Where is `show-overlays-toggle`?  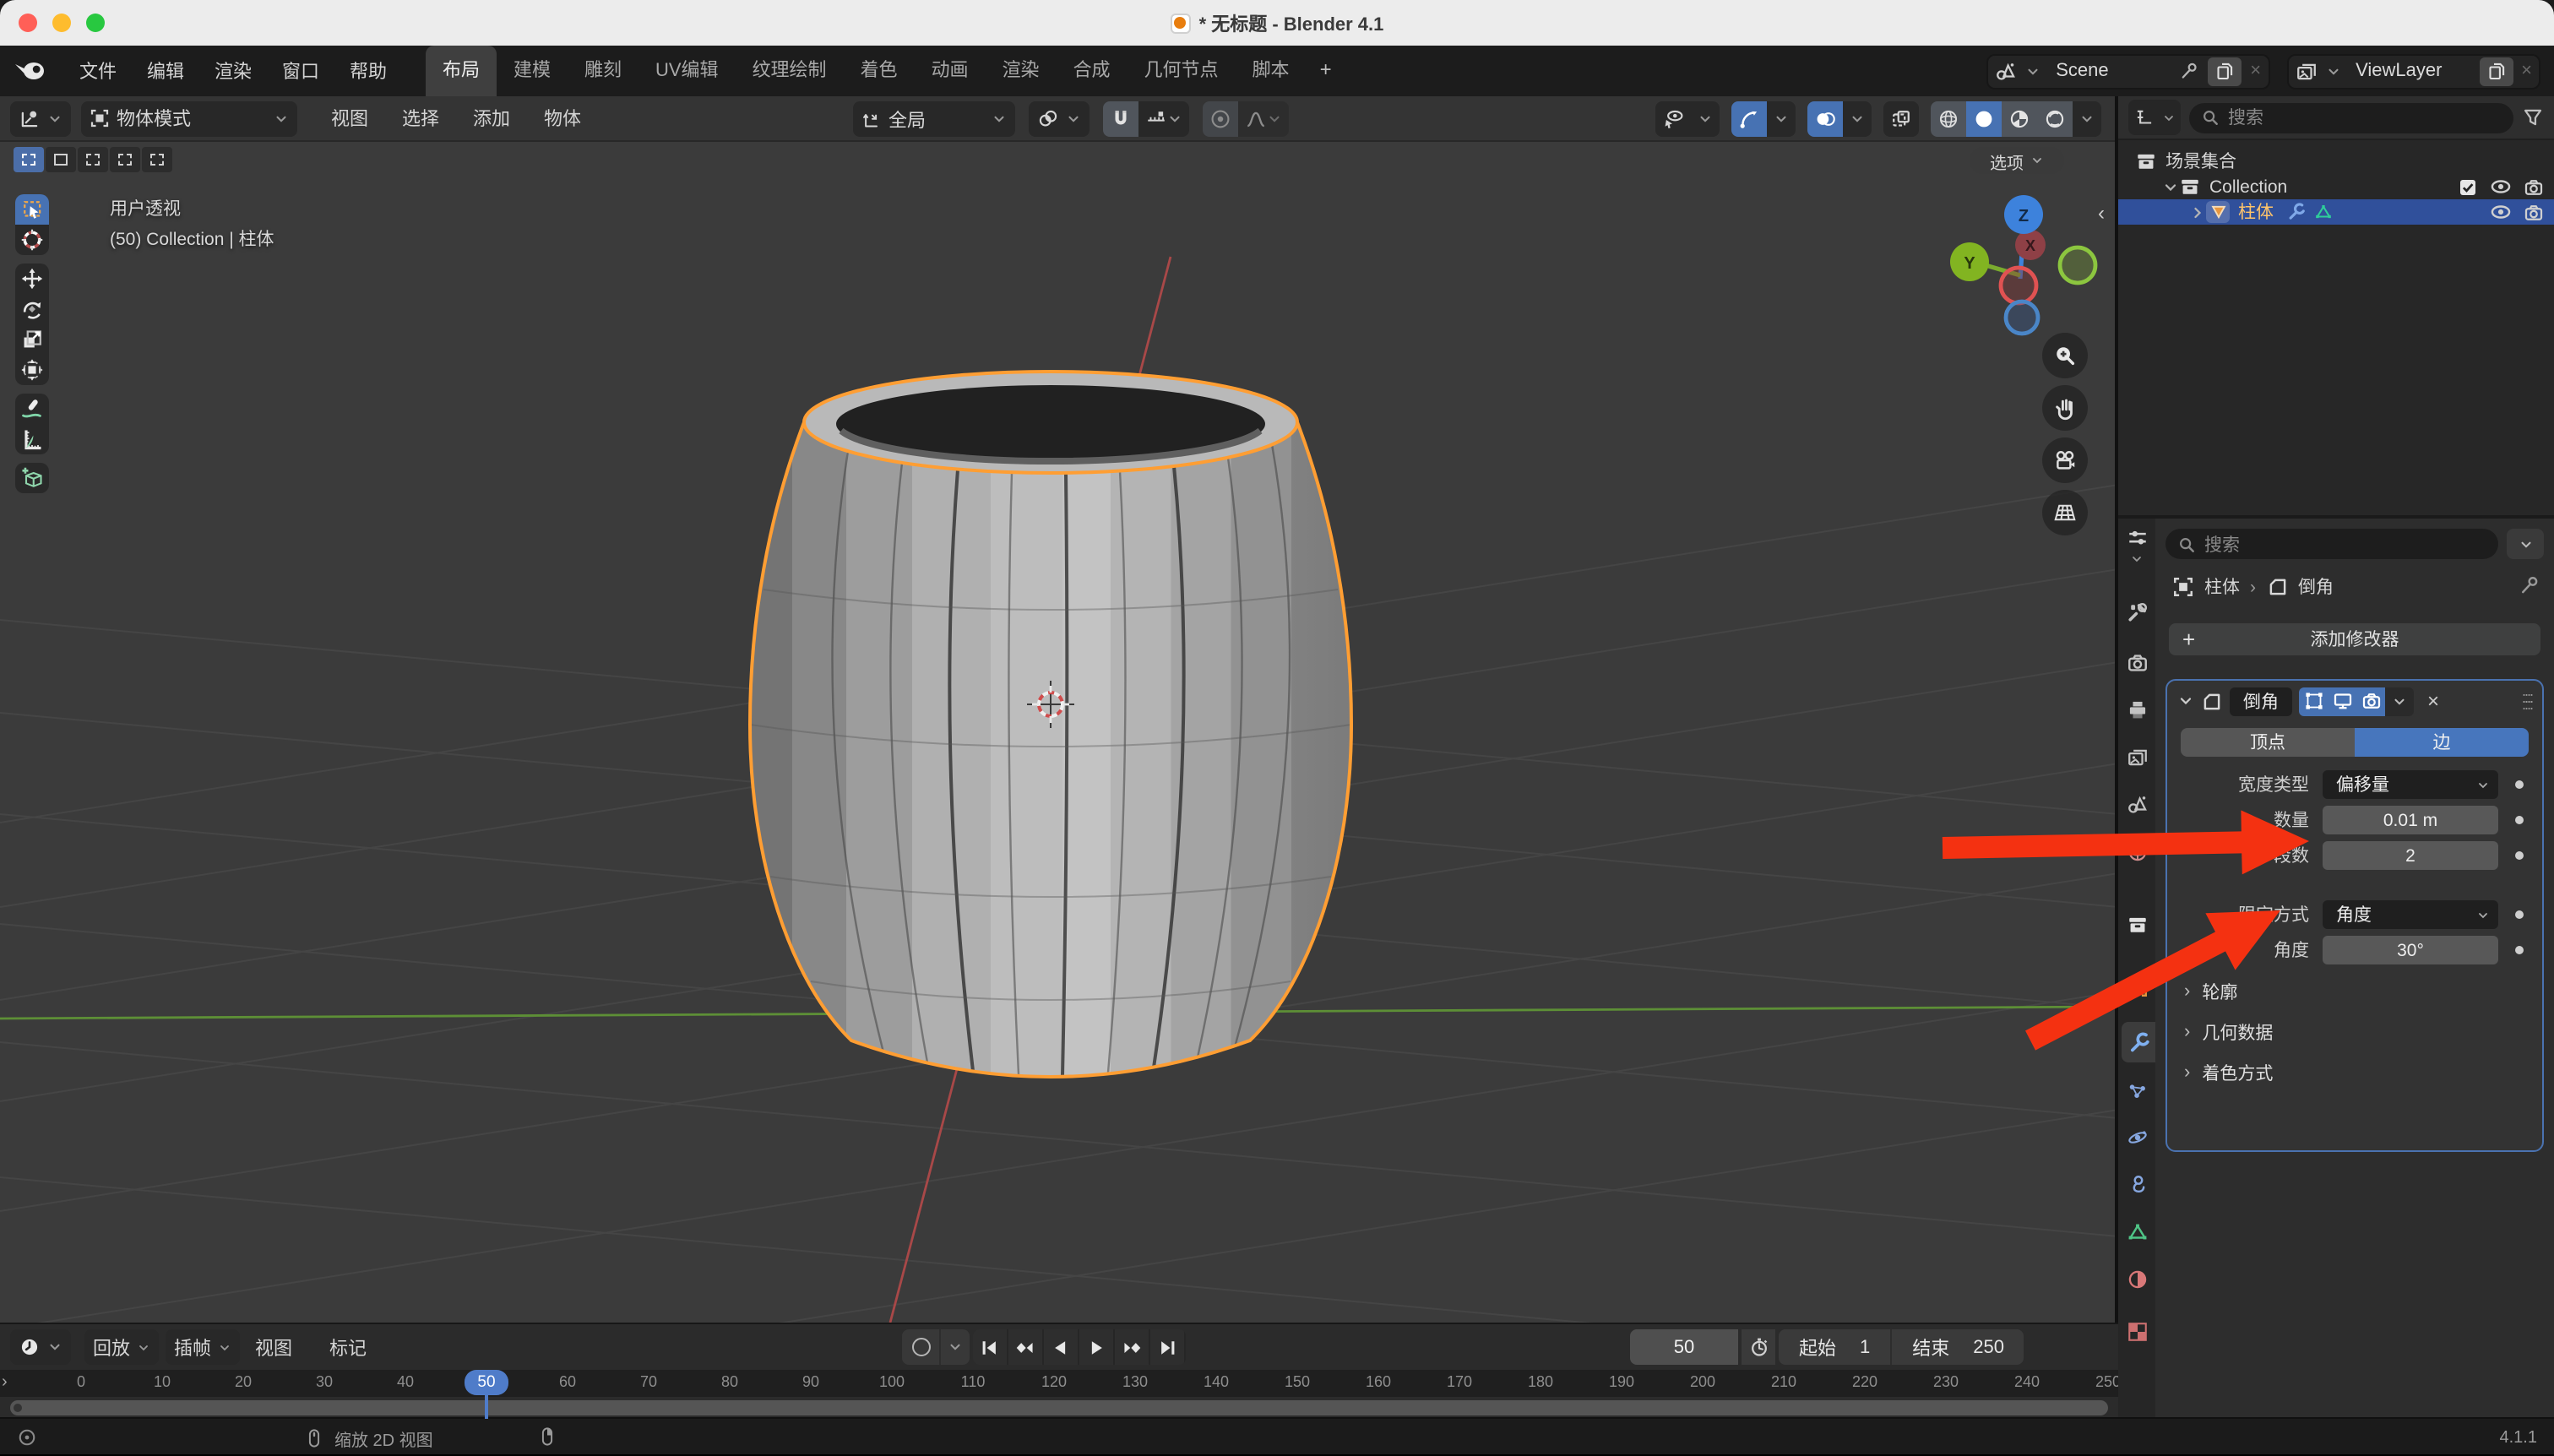
show-overlays-toggle is located at coordinates (1825, 119).